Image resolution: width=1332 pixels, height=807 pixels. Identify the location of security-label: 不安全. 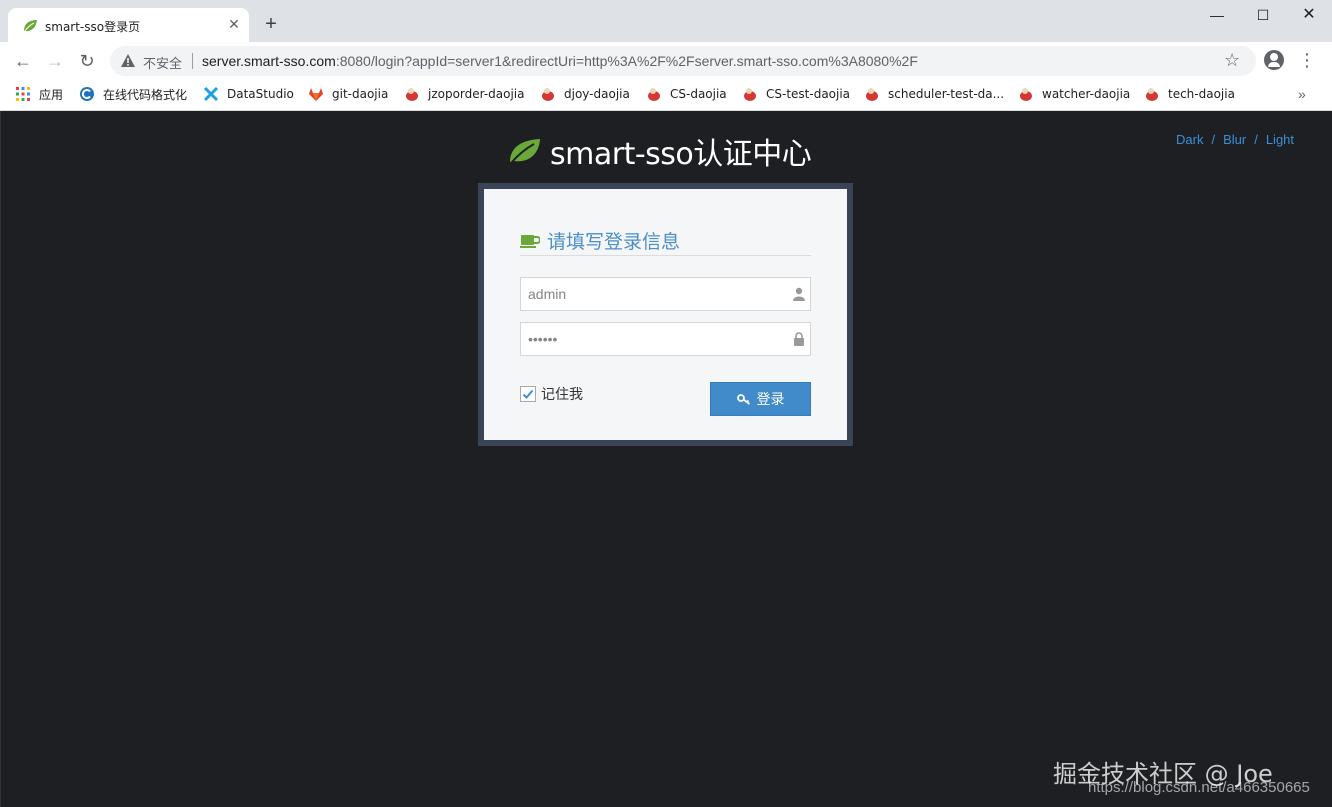
(162, 62).